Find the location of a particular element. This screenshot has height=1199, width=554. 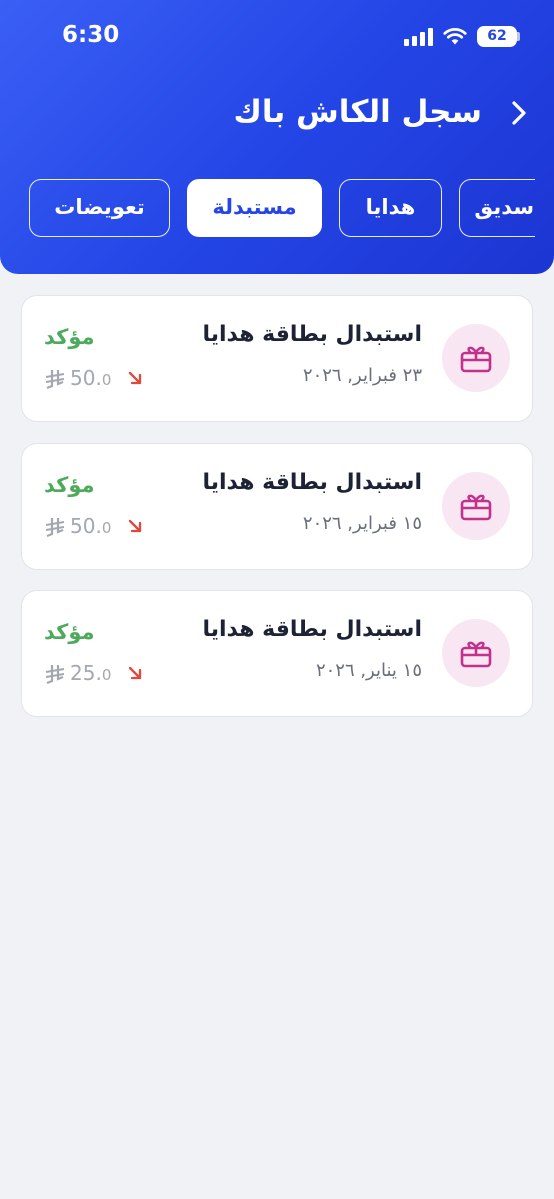

battery-icon: 62 is located at coordinates (497, 36).